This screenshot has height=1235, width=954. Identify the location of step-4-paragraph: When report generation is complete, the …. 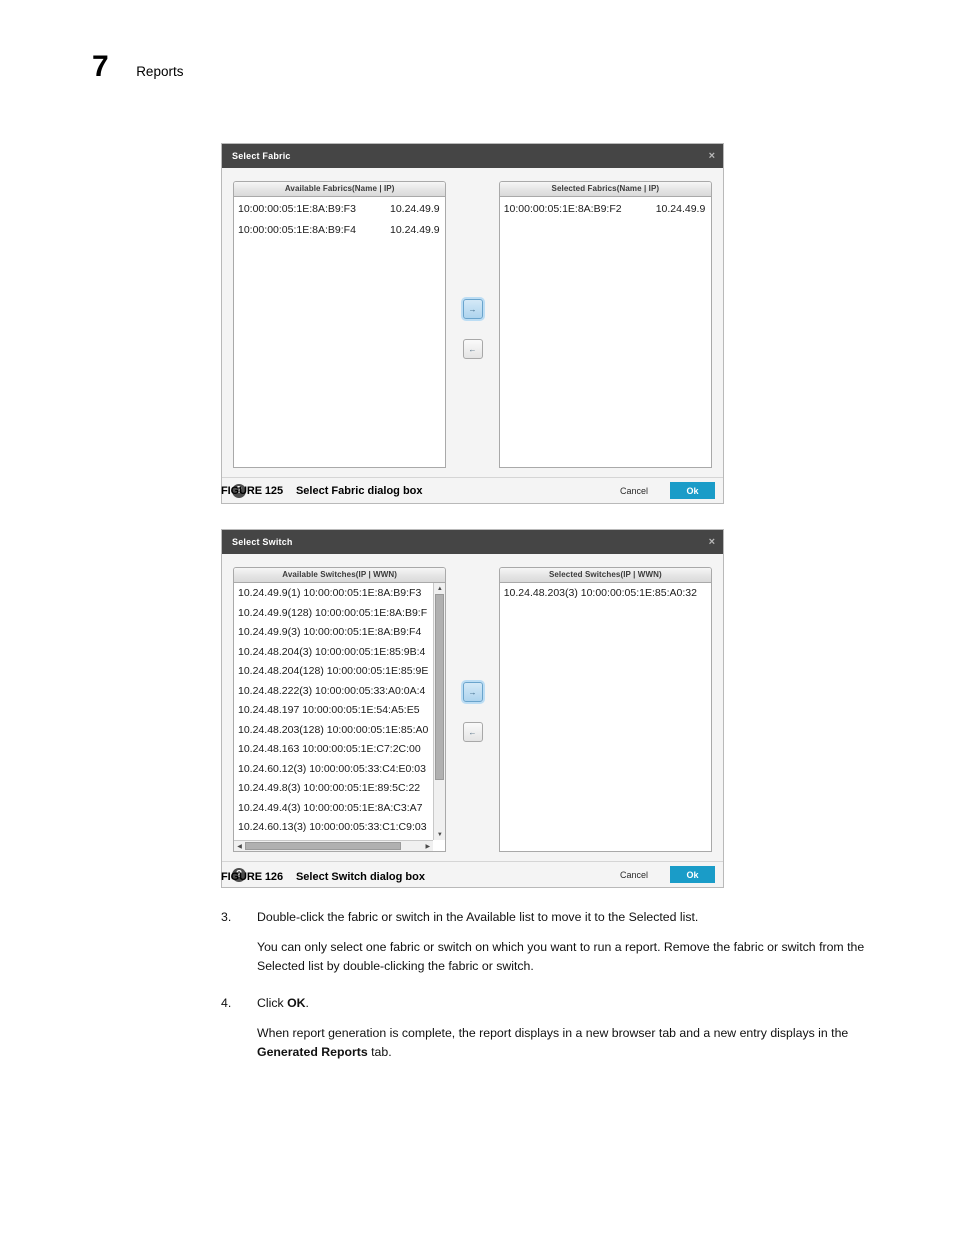
(564, 1043).